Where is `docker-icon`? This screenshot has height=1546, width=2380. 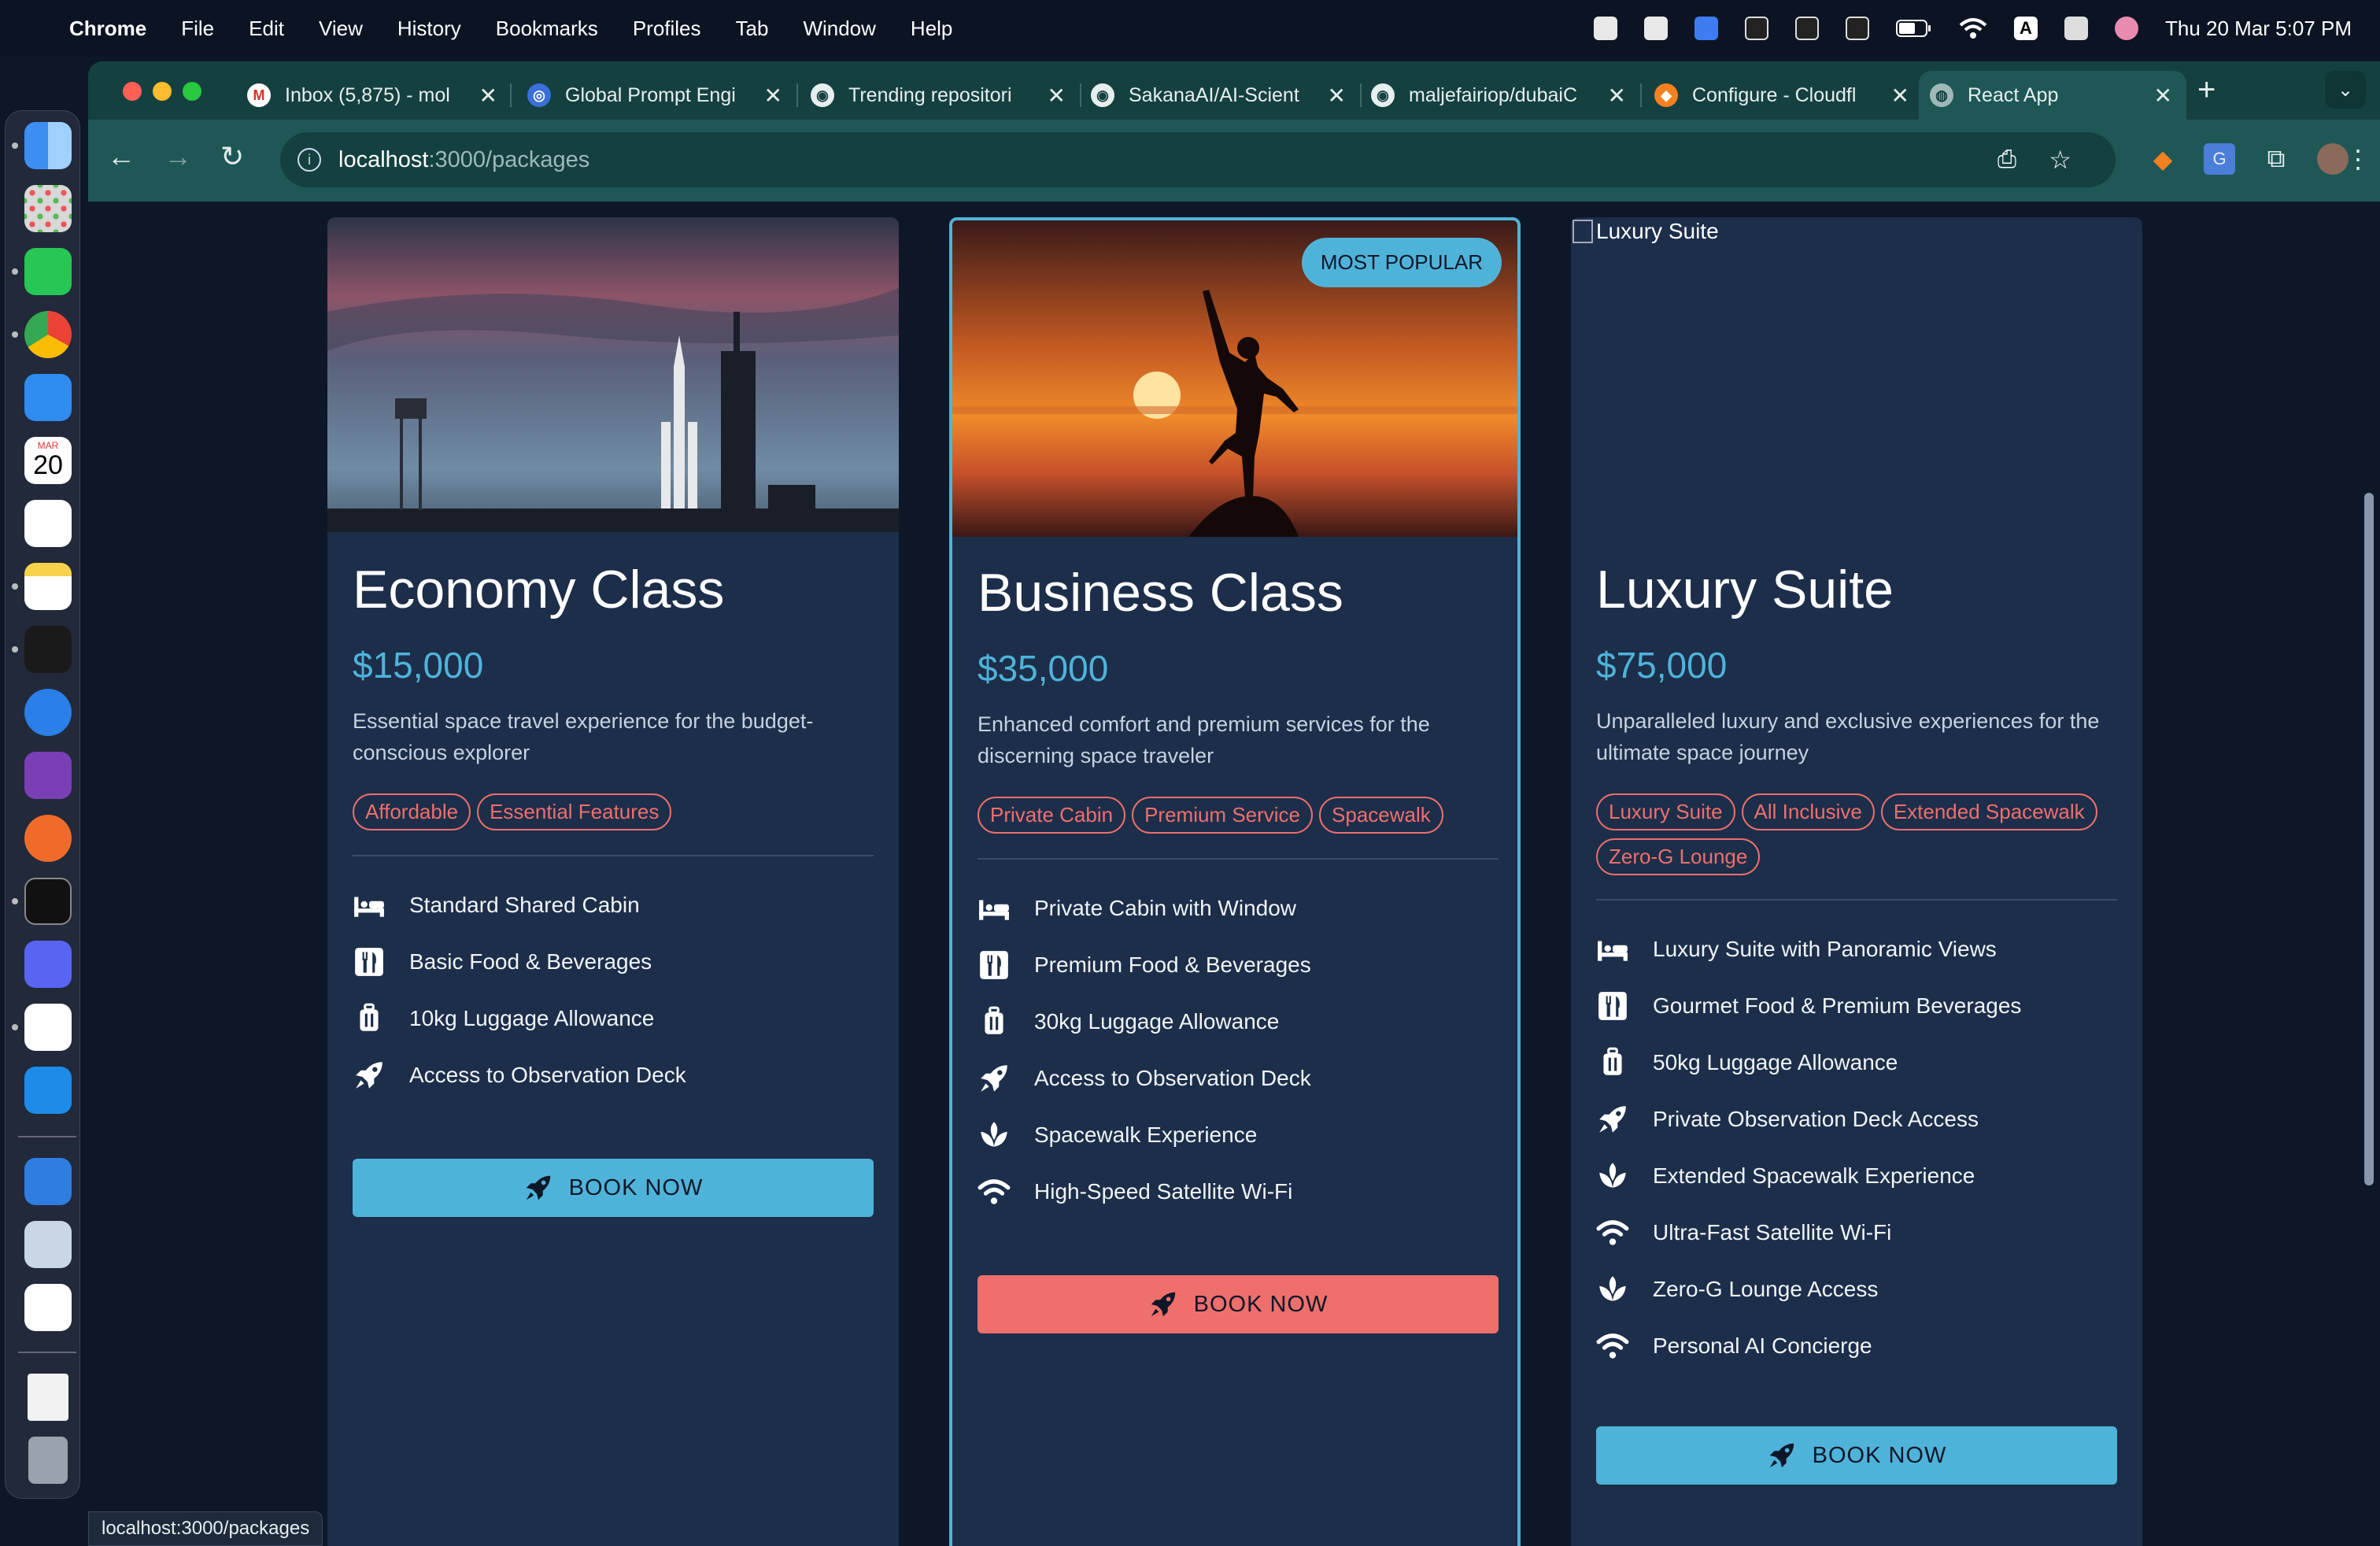 docker-icon is located at coordinates (48, 1090).